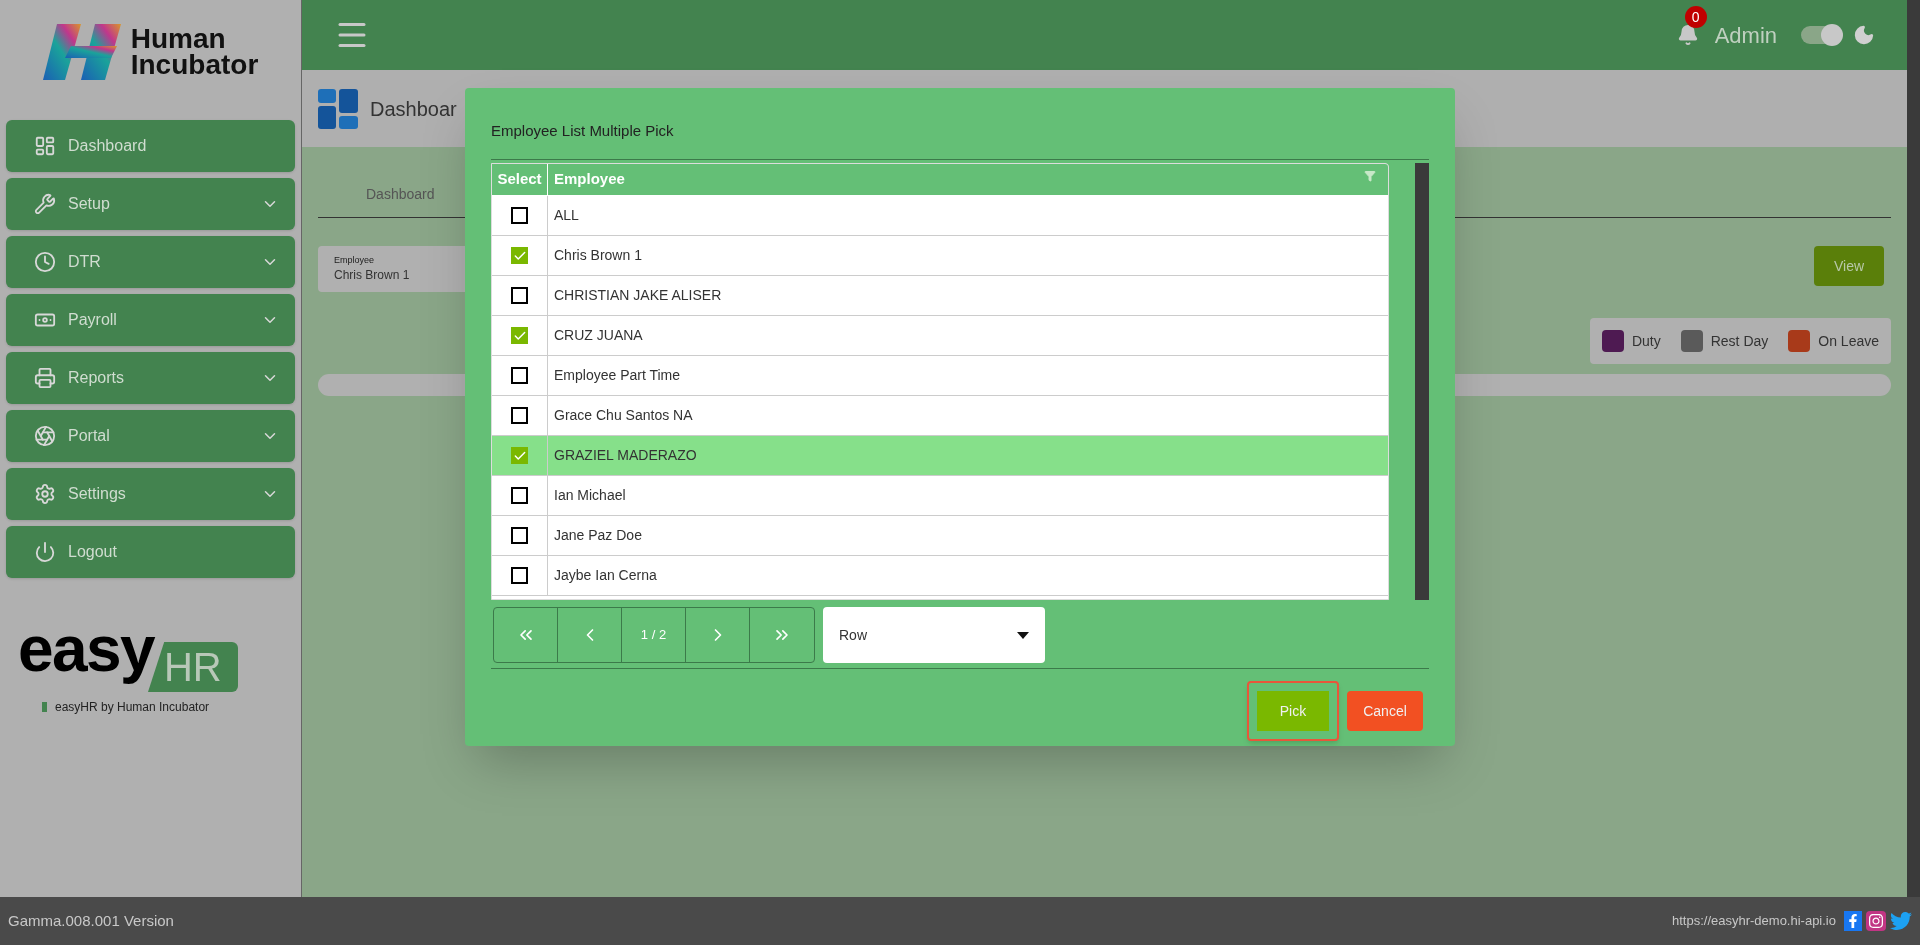  What do you see at coordinates (45, 436) in the screenshot?
I see `aperture-icon` at bounding box center [45, 436].